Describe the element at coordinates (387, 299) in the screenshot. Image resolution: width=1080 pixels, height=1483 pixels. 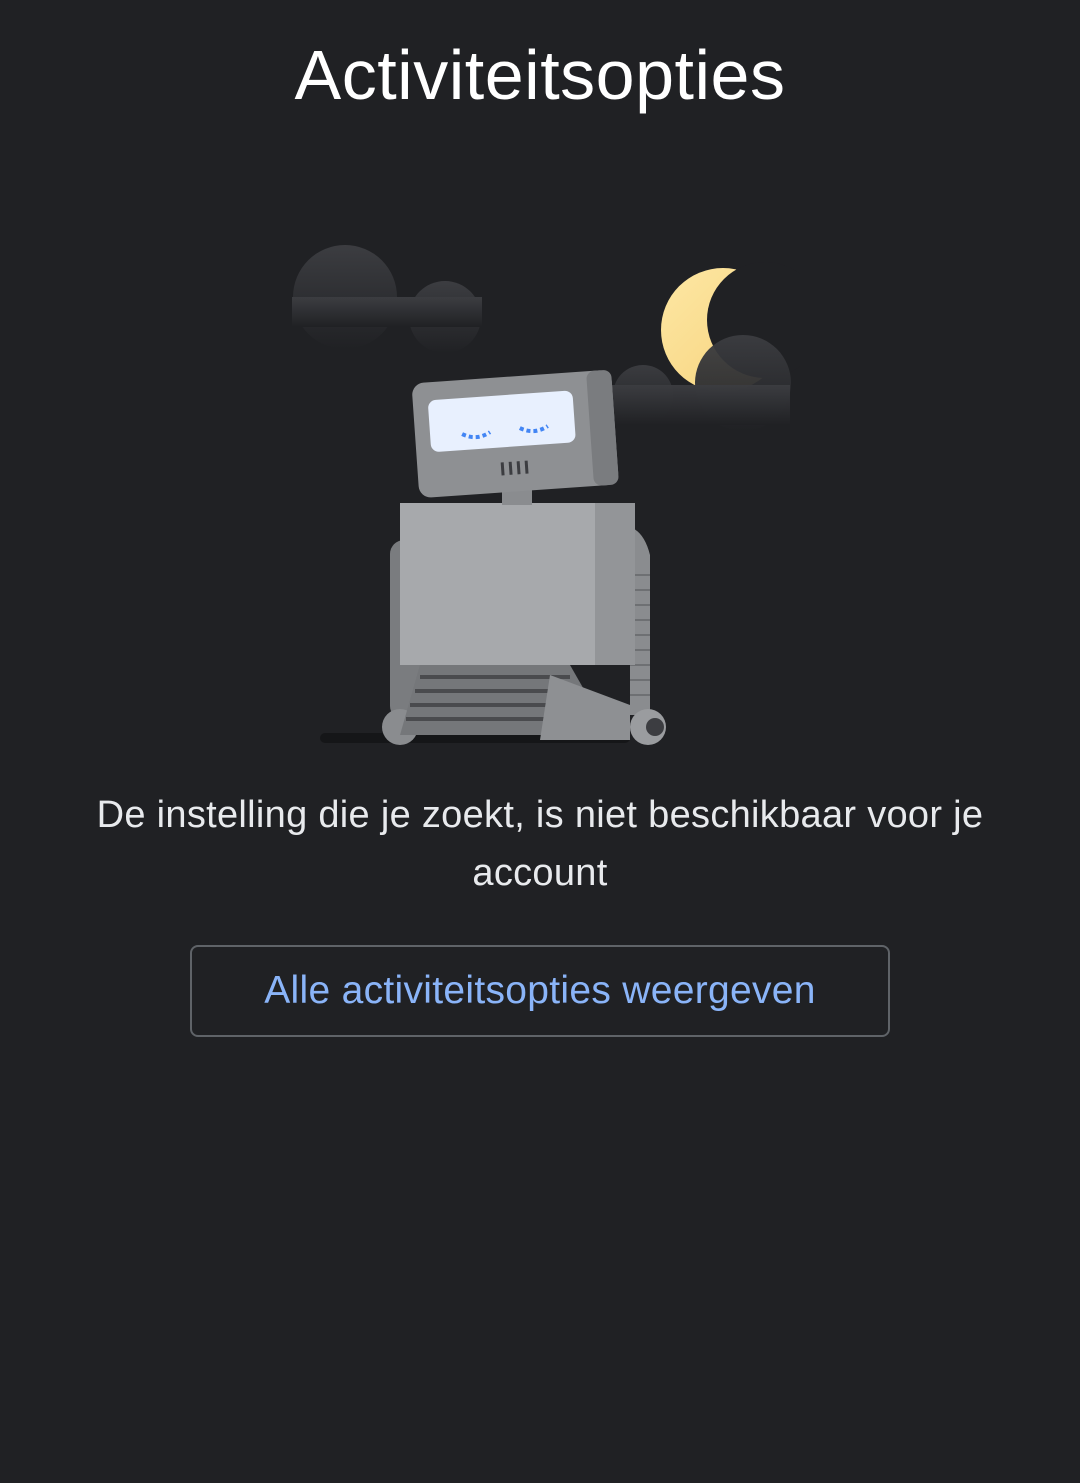
I see `cloud-icon` at that location.